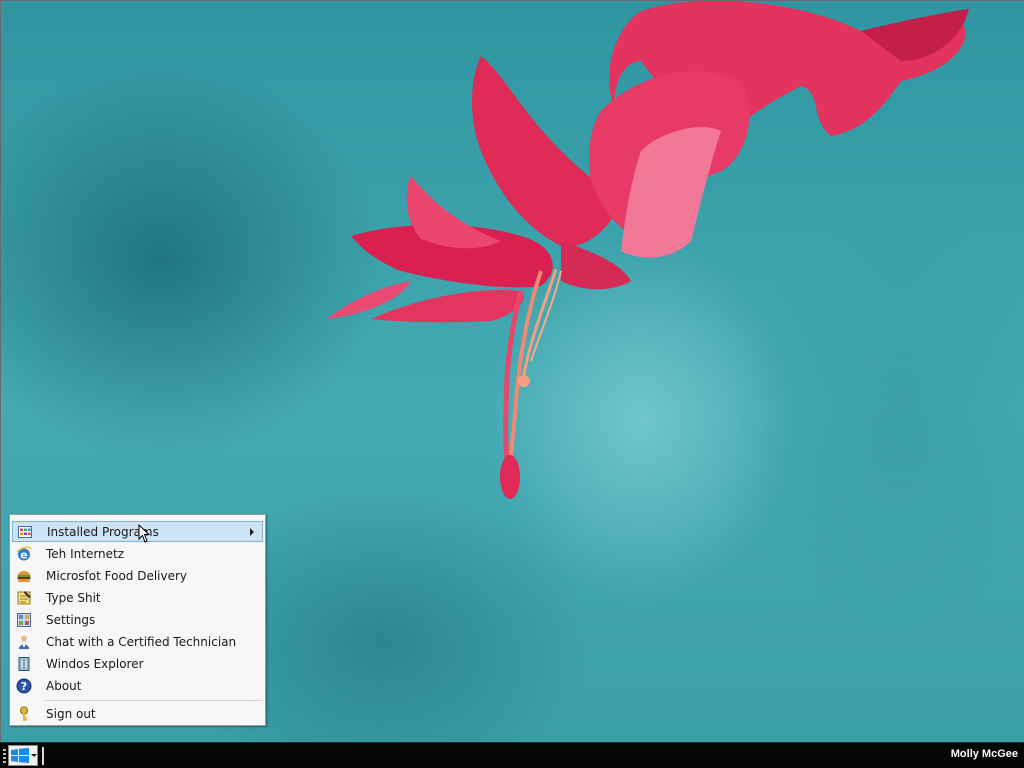 This screenshot has height=768, width=1024. What do you see at coordinates (25, 532) in the screenshot?
I see `installed-programs-icon` at bounding box center [25, 532].